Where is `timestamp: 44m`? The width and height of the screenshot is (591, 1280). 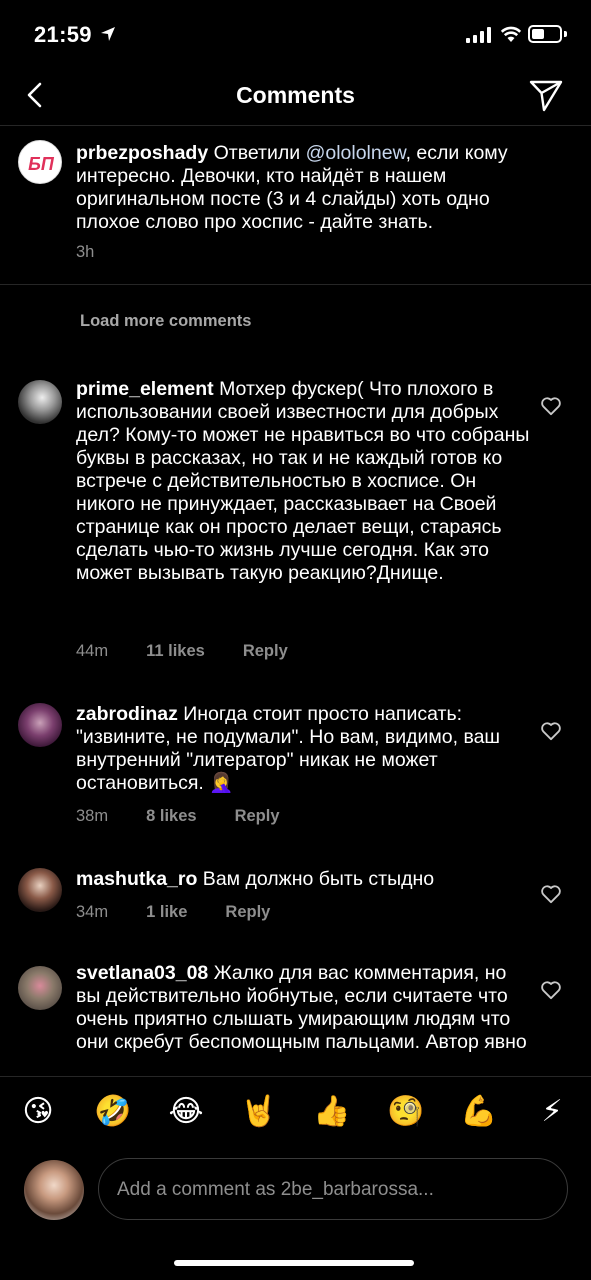
timestamp: 44m is located at coordinates (92, 651).